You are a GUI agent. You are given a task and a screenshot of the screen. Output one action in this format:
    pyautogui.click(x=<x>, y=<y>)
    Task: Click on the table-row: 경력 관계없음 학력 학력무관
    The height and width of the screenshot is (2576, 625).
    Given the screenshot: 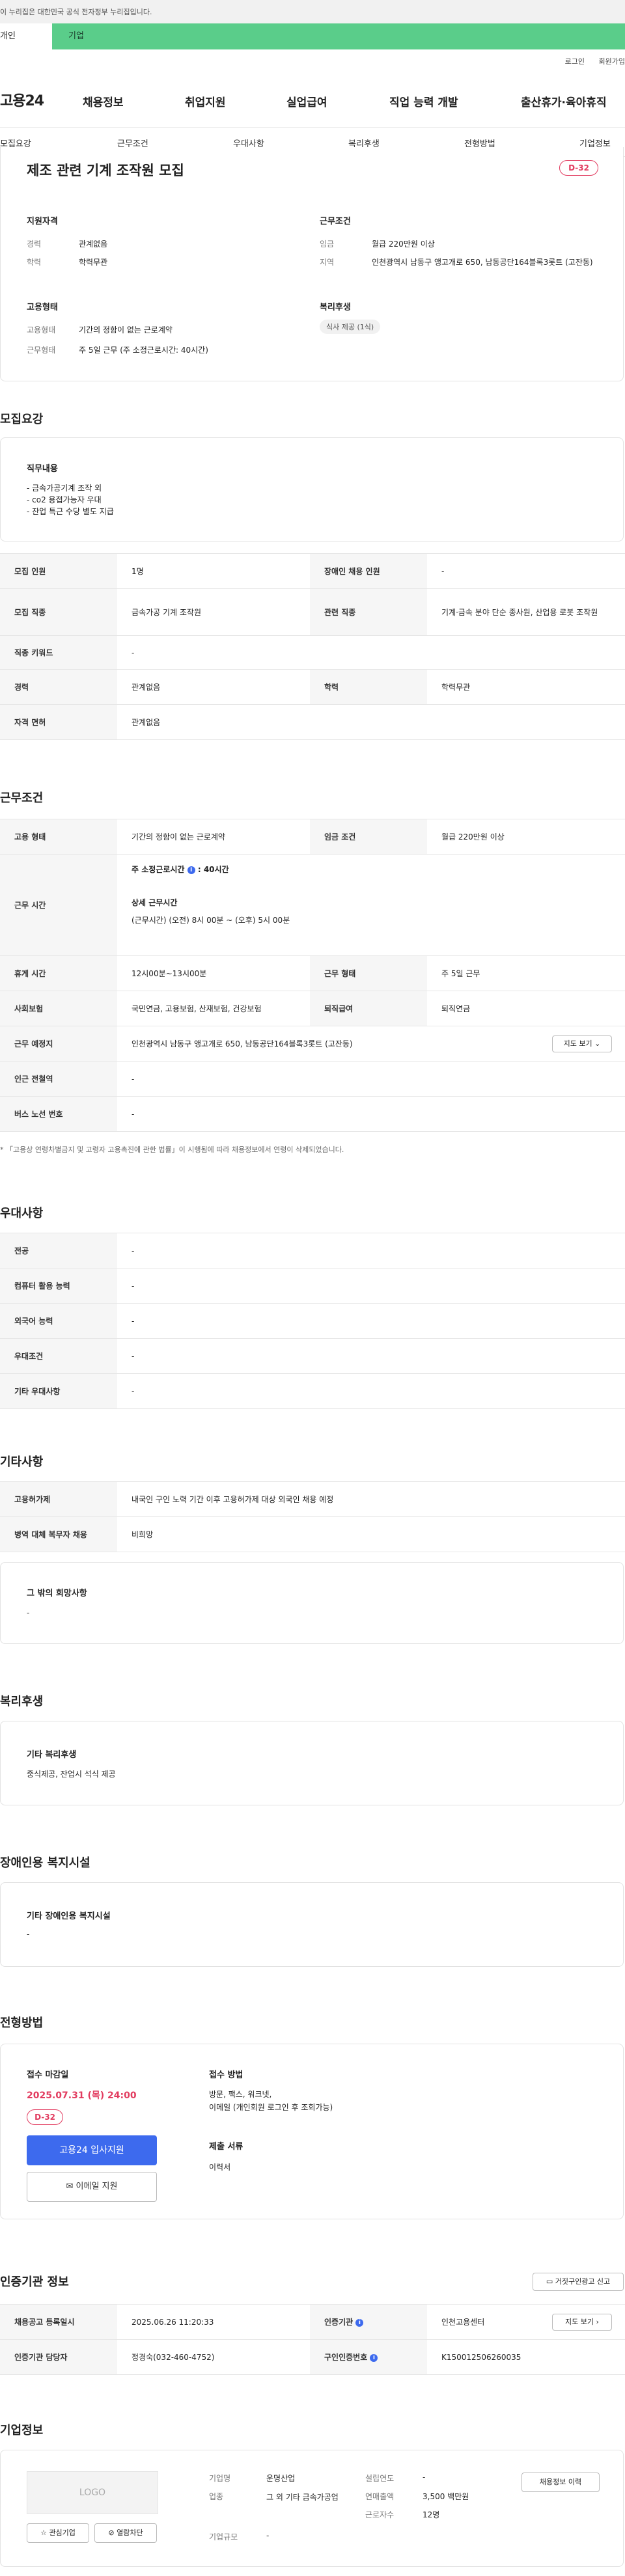 What is the action you would take?
    pyautogui.click(x=312, y=687)
    